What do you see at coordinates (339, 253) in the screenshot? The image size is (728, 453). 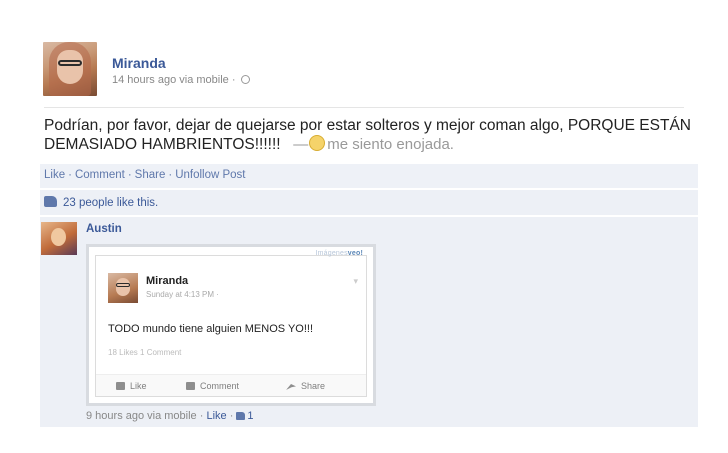 I see `watermark: Imágenesveo!` at bounding box center [339, 253].